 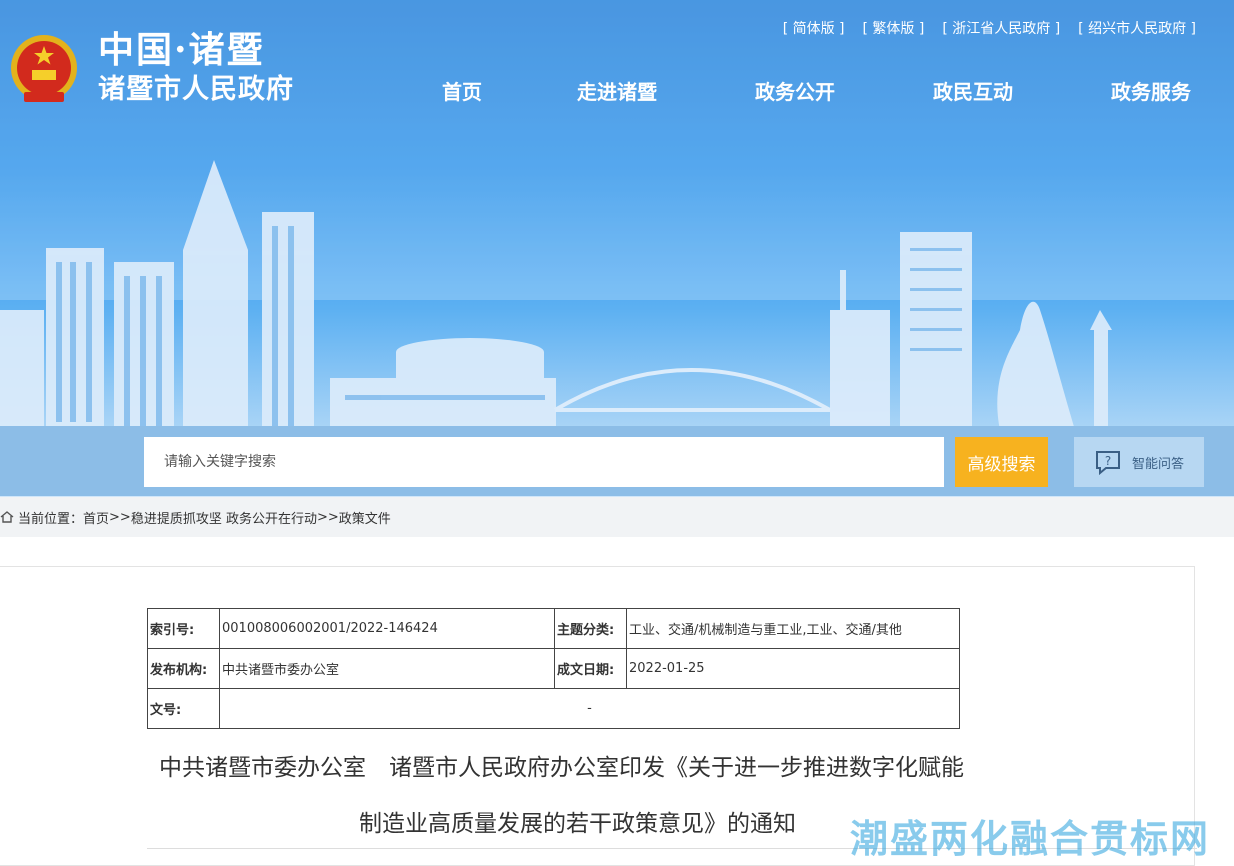 I want to click on index-label: 索引号:, so click(x=183, y=628).